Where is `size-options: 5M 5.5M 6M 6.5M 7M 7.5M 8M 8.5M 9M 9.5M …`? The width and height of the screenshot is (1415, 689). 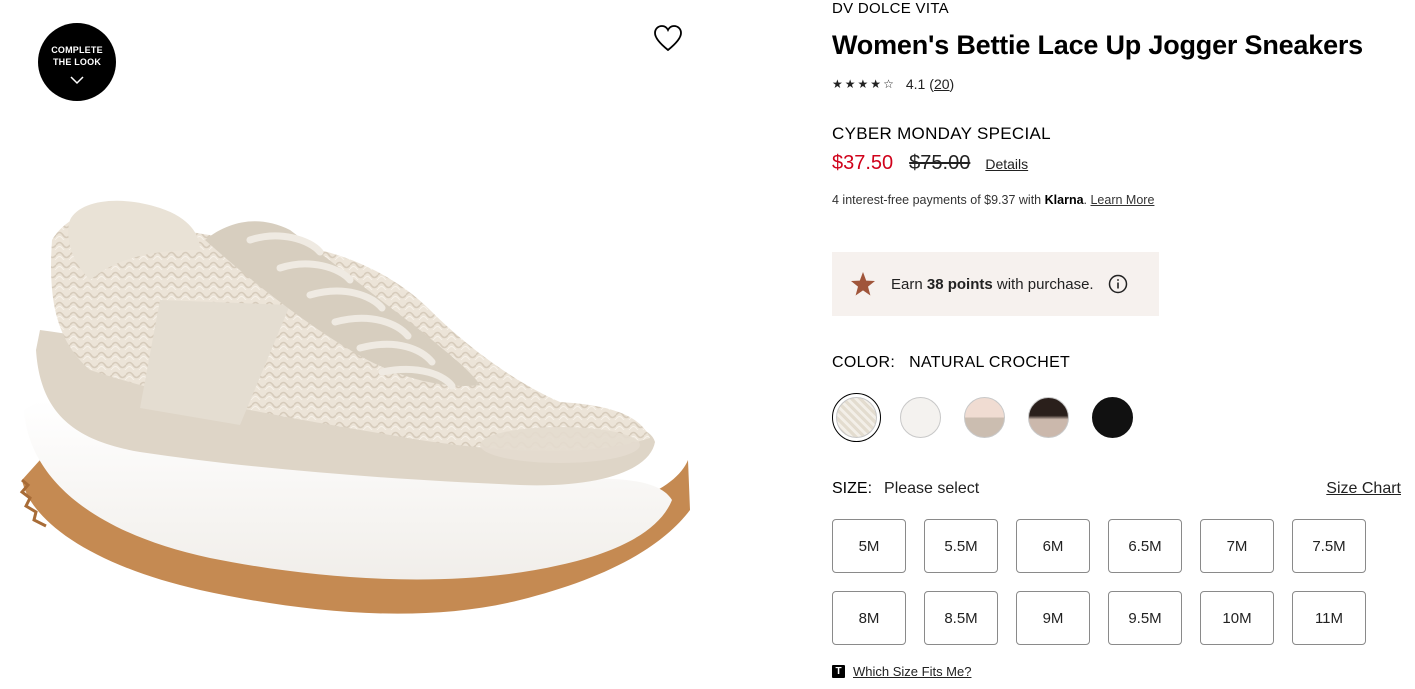 size-options: 5M 5.5M 6M 6.5M 7M 7.5M 8M 8.5M 9M 9.5M … is located at coordinates (1102, 582).